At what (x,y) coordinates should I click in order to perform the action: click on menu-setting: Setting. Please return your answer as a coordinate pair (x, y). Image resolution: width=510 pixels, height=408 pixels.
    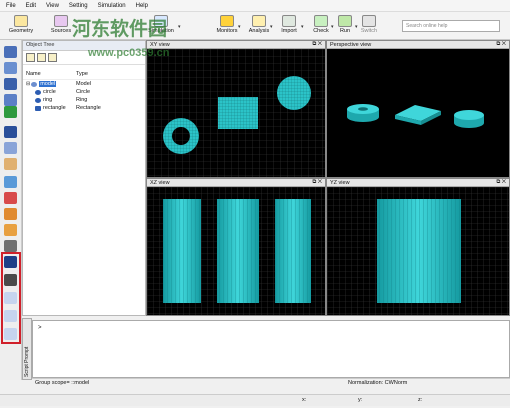
    Looking at the image, I should click on (78, 6).